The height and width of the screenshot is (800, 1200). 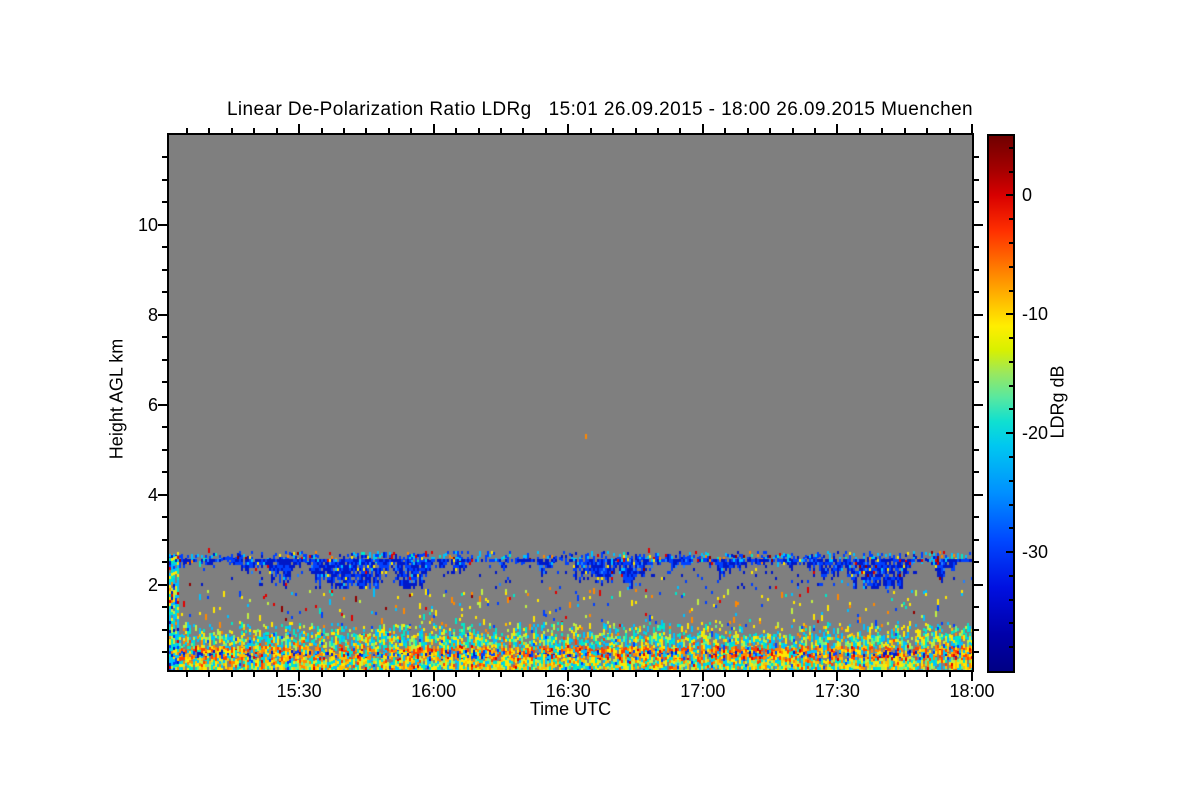 I want to click on x-tick-label: 15:30, so click(x=299, y=691).